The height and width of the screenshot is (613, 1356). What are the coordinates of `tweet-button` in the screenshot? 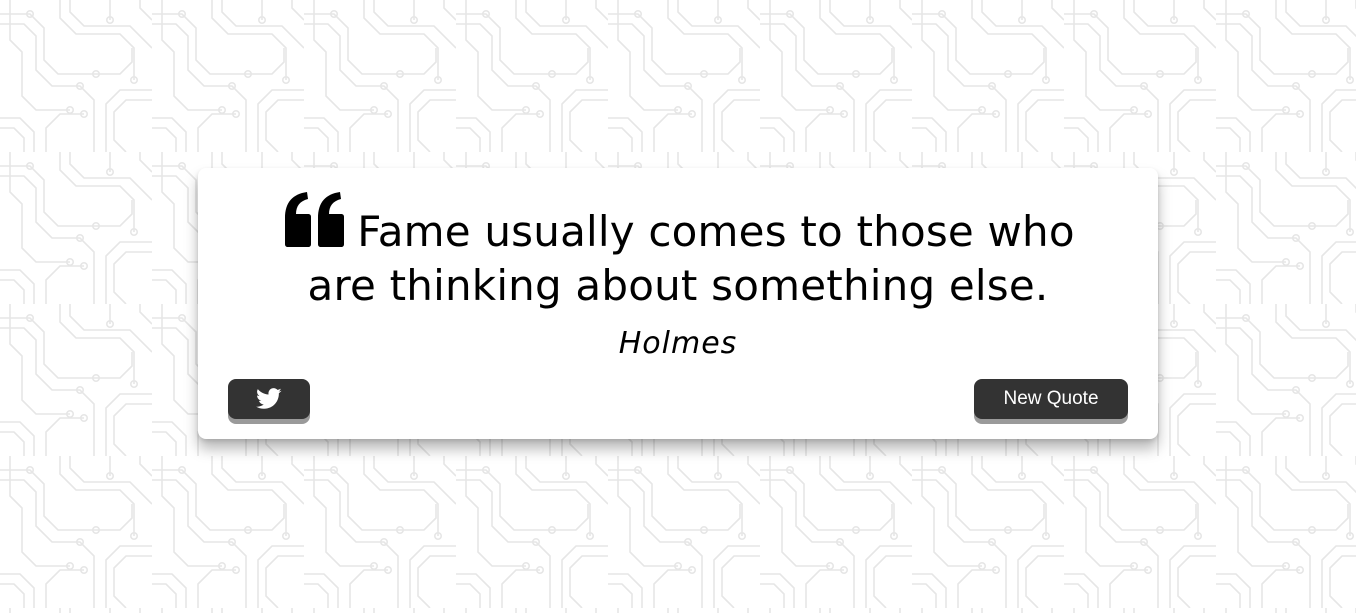 It's located at (269, 399).